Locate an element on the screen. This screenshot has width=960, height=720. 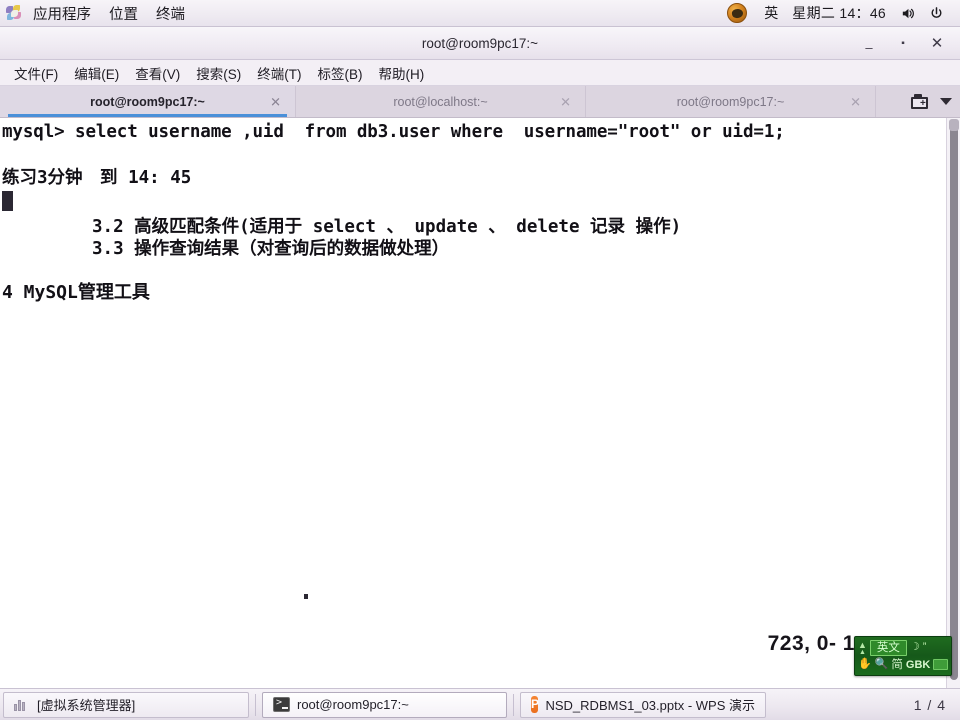
terminal-icon is located at coordinates (281, 704).